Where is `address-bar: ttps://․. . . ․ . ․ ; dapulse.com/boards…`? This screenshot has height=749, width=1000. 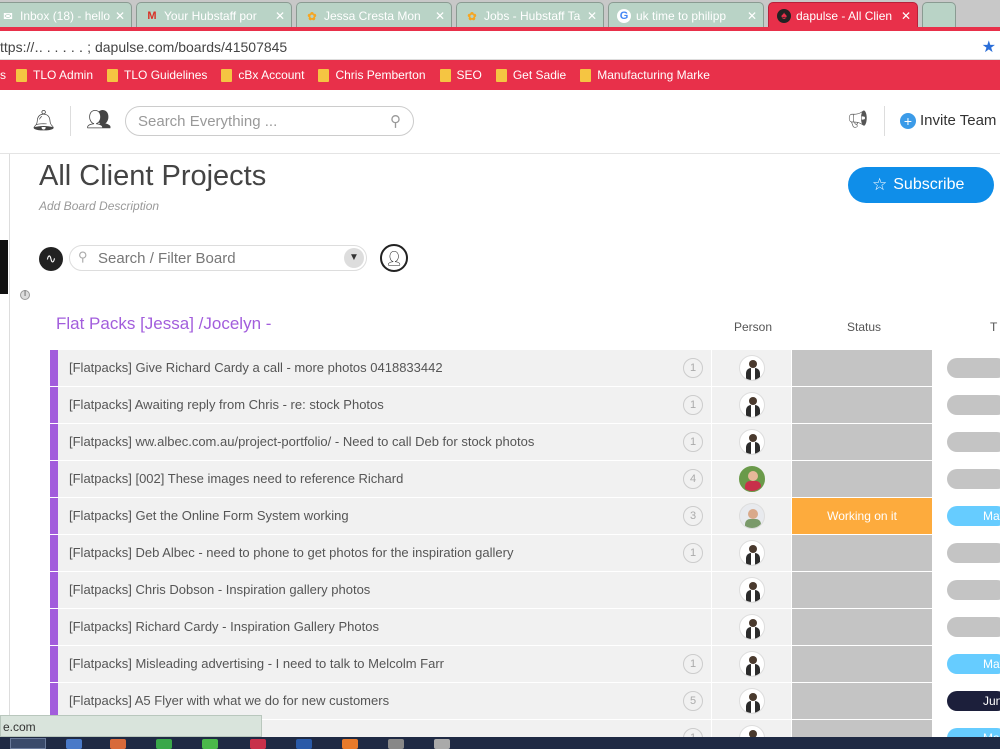 address-bar: ttps://․. . . ․ . ․ ; dapulse.com/boards… is located at coordinates (500, 47).